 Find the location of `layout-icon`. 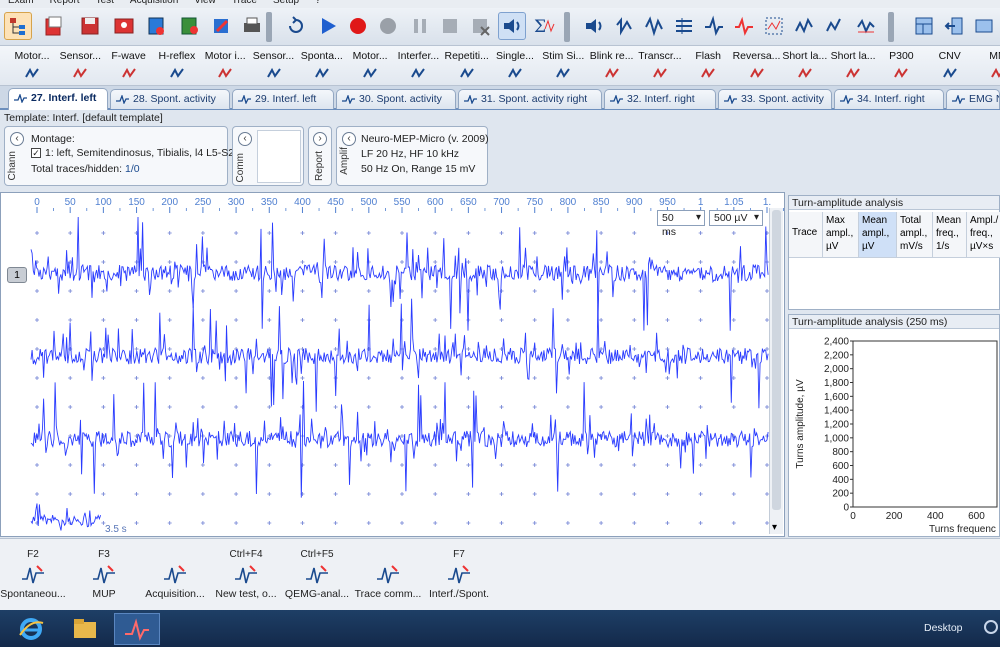

layout-icon is located at coordinates (924, 26).